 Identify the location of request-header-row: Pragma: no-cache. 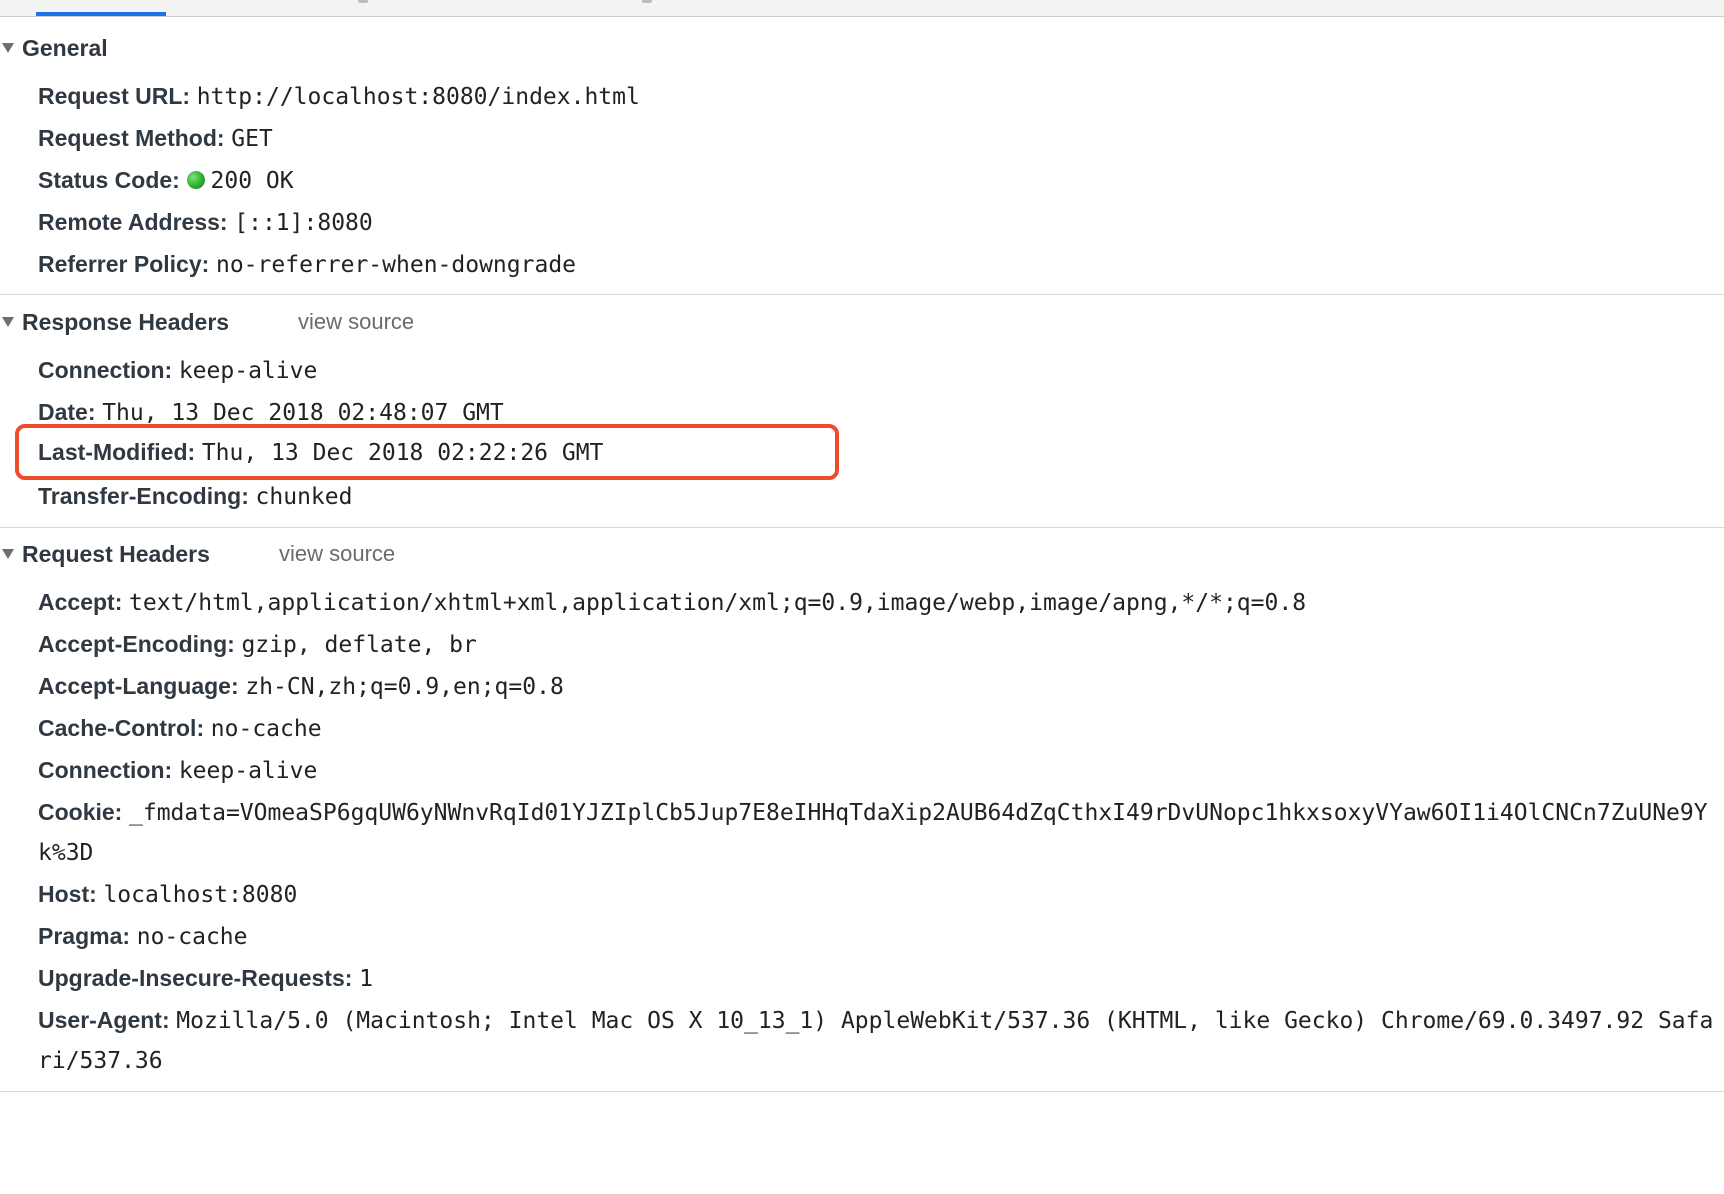
(876, 936).